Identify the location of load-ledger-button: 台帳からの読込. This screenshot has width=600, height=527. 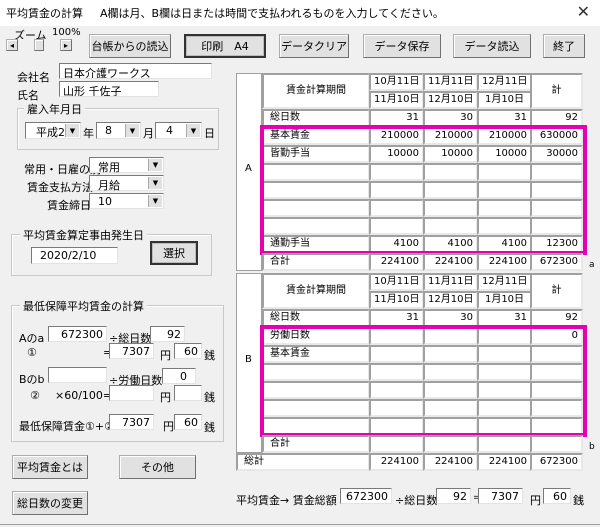
(130, 46).